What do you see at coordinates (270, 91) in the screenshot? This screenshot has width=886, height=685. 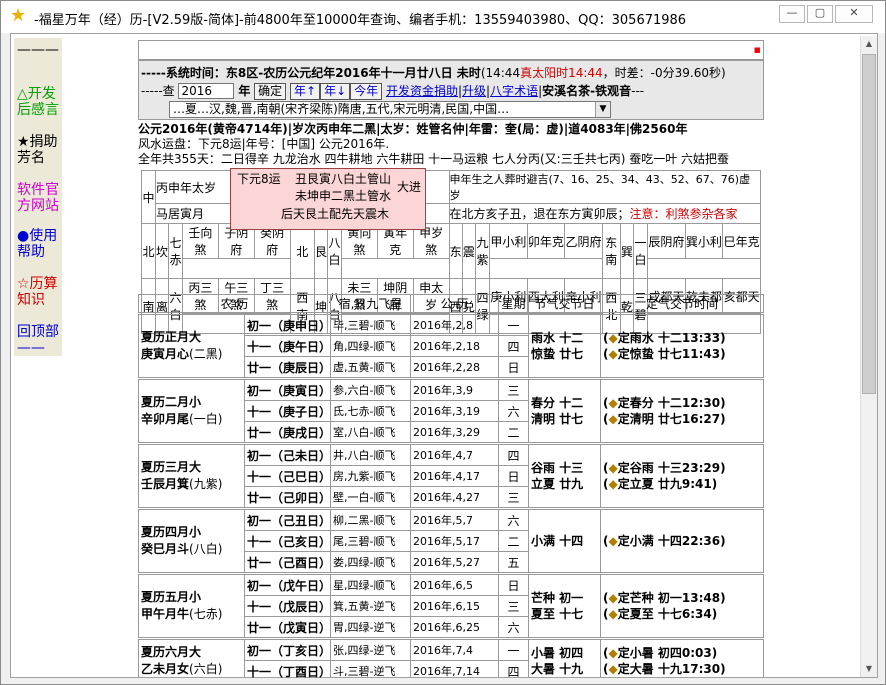 I see `confirm-button: 确定` at bounding box center [270, 91].